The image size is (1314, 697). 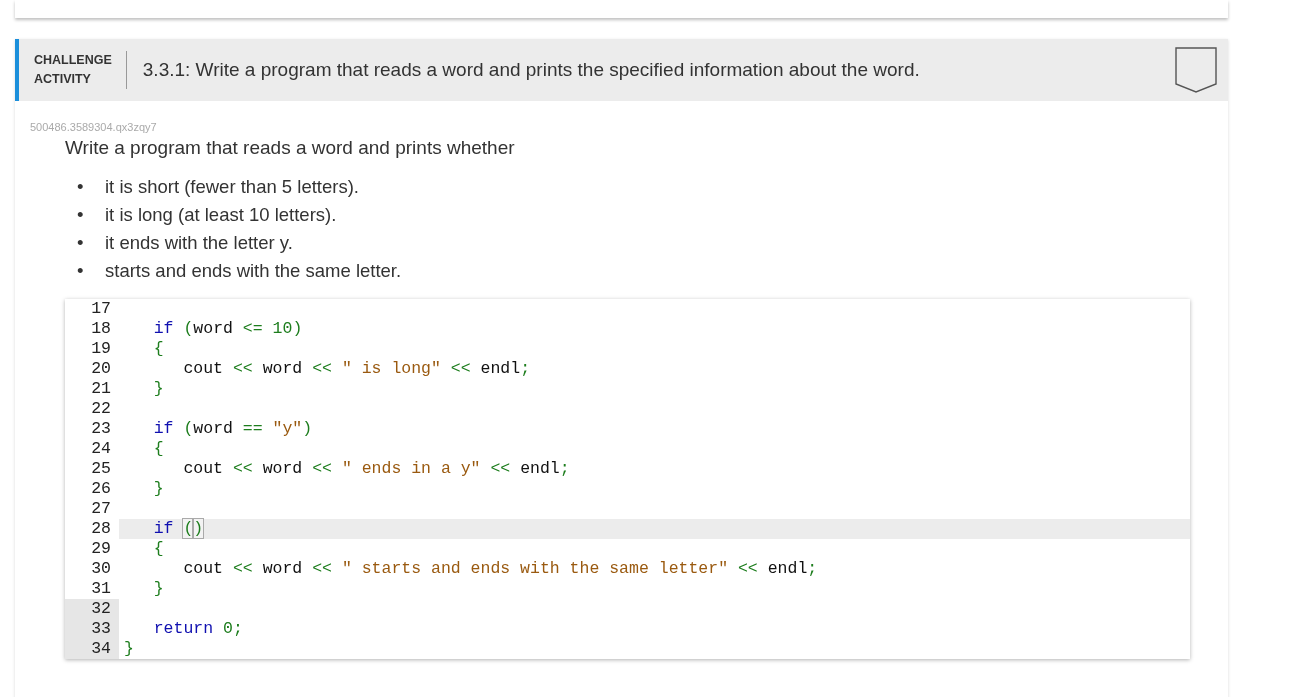 I want to click on line-number: 28, so click(x=101, y=528).